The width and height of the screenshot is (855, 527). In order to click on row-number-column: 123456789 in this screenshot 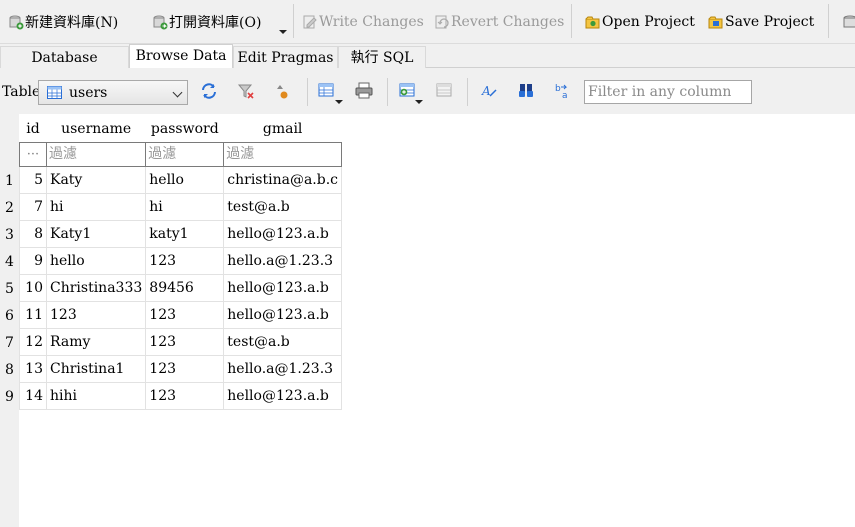, I will do `click(9, 320)`.